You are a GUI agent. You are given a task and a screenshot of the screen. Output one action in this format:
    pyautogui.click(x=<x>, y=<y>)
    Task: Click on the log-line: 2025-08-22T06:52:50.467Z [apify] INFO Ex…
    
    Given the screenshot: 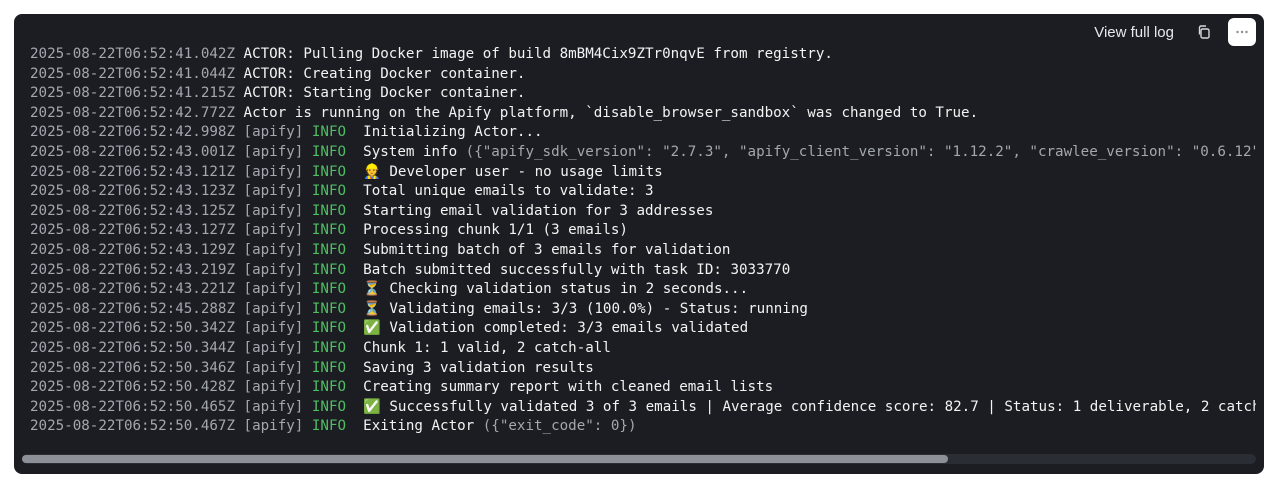 What is the action you would take?
    pyautogui.click(x=643, y=427)
    